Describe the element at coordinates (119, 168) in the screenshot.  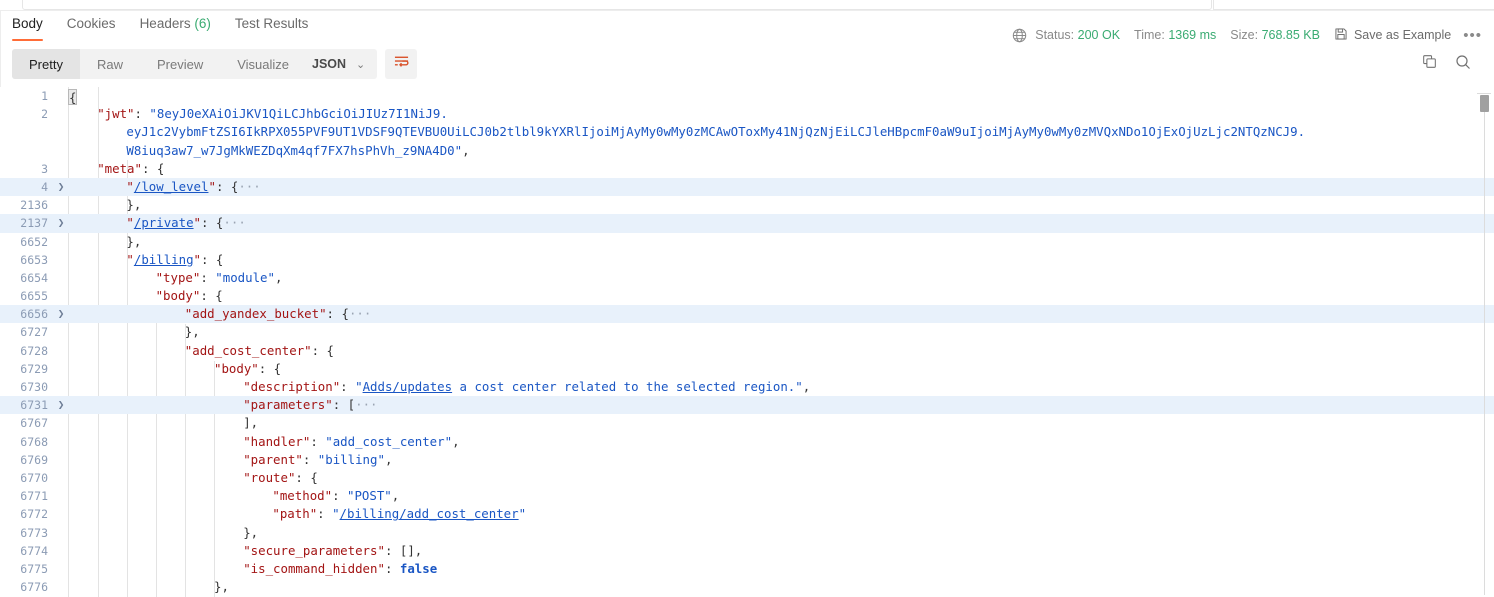
I see `json-key: "meta"` at that location.